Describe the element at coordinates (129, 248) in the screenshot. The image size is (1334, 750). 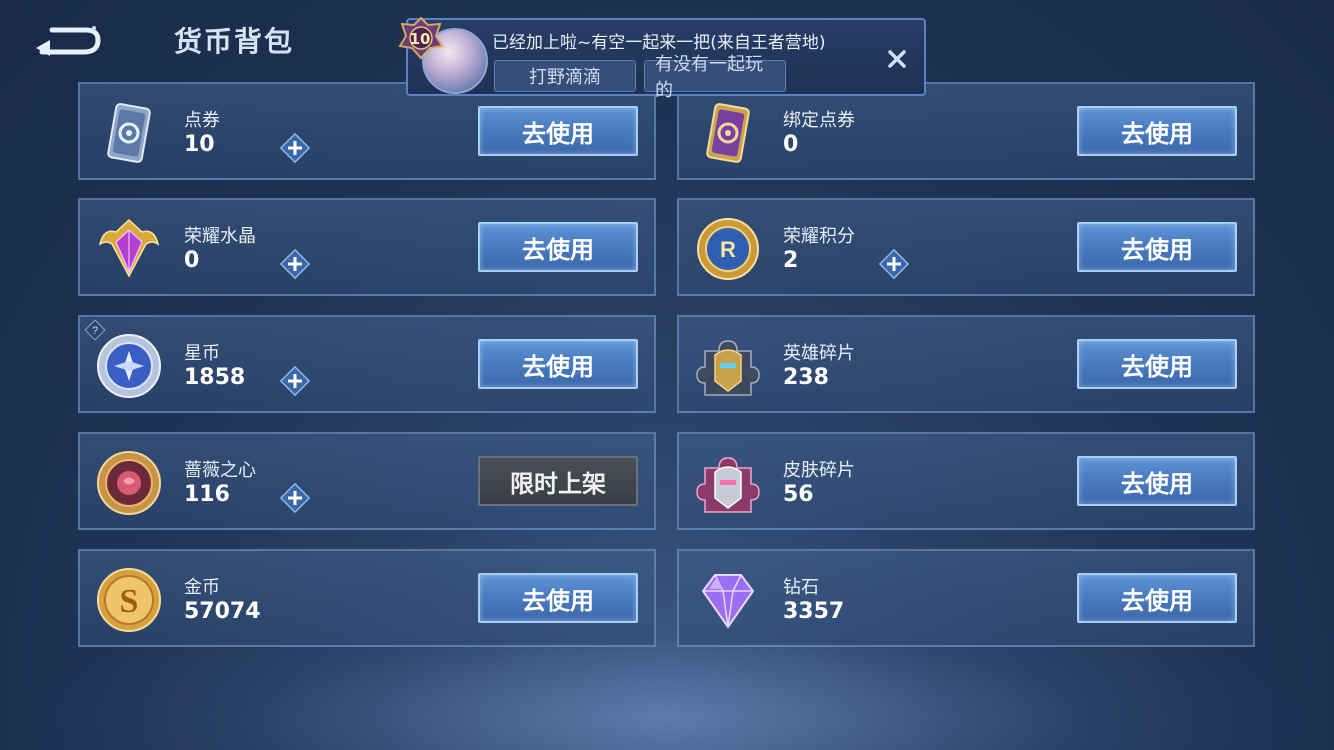
I see `glory-crystal-icon` at that location.